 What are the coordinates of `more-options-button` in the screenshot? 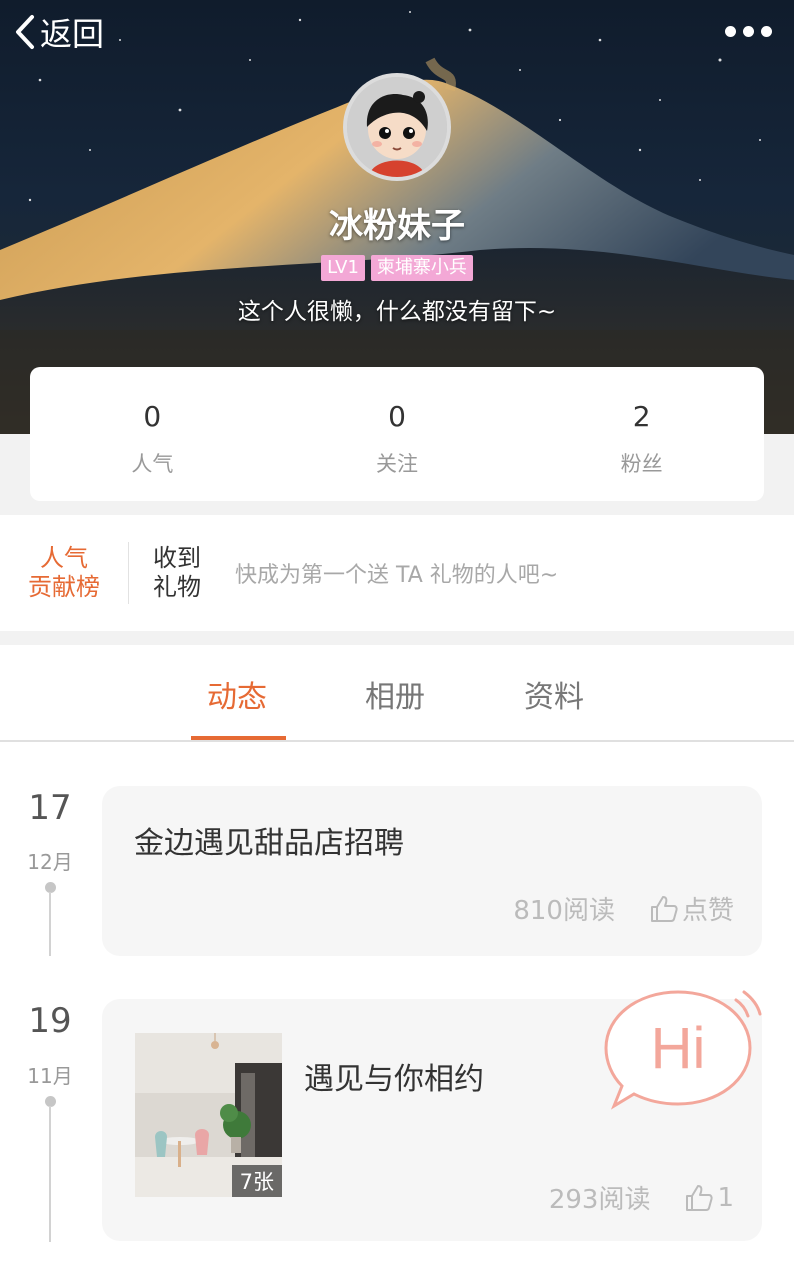 It's located at (748, 31).